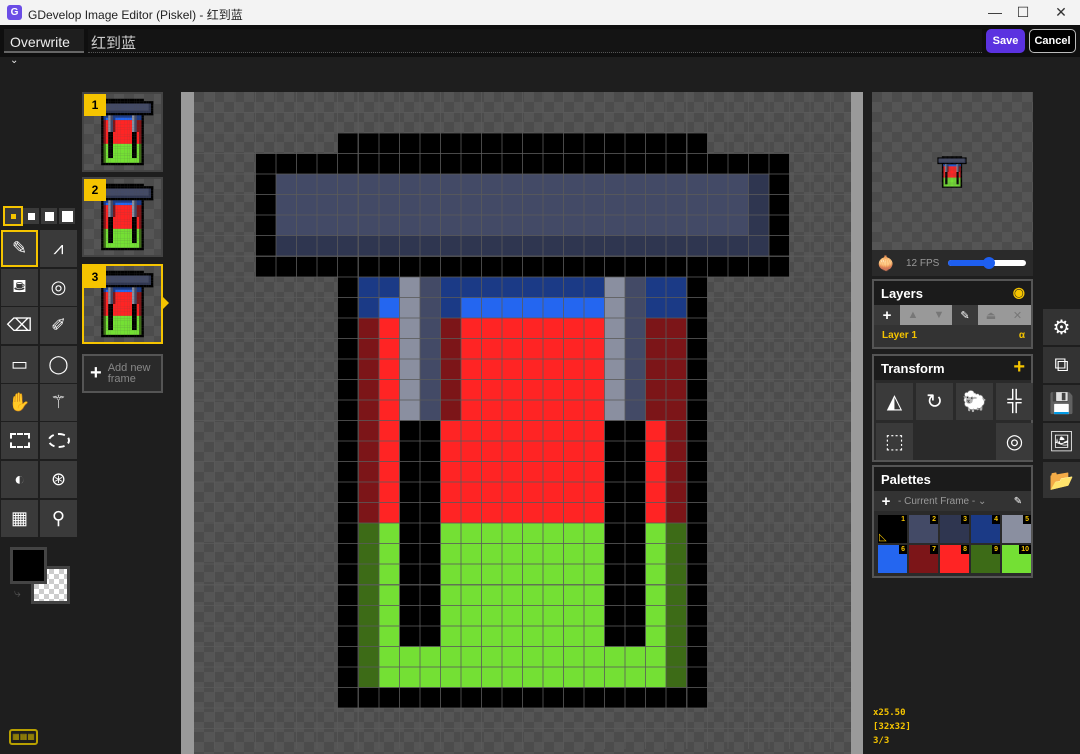 This screenshot has height=754, width=1080. Describe the element at coordinates (58, 248) in the screenshot. I see `mirror-pen-tool: ⩘` at that location.